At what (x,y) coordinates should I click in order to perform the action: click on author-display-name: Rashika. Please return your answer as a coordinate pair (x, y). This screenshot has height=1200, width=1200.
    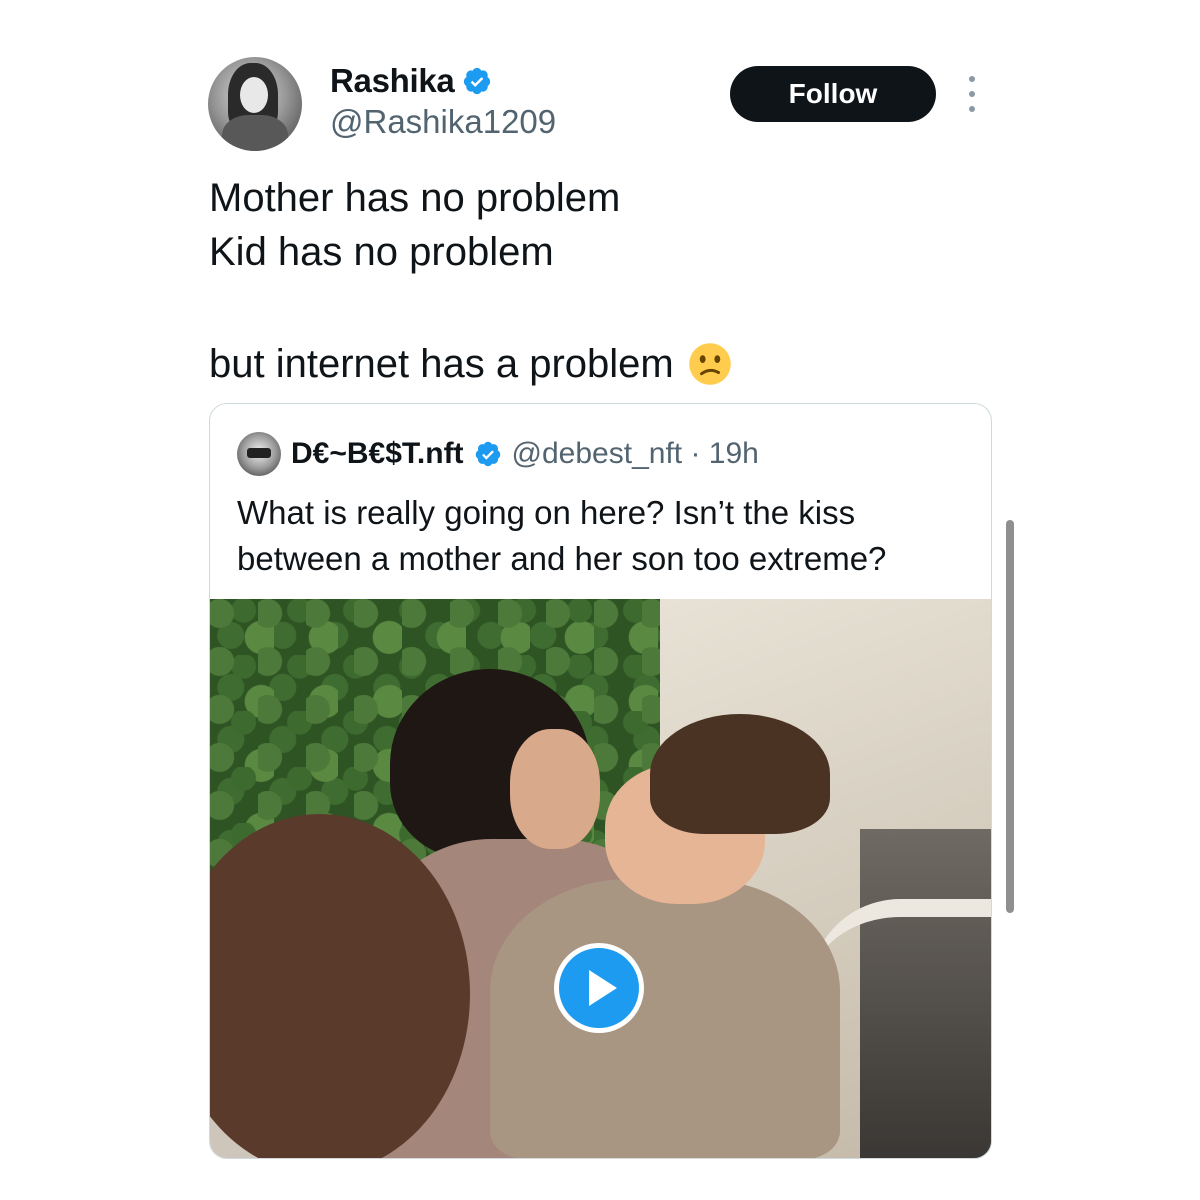
    Looking at the image, I should click on (392, 81).